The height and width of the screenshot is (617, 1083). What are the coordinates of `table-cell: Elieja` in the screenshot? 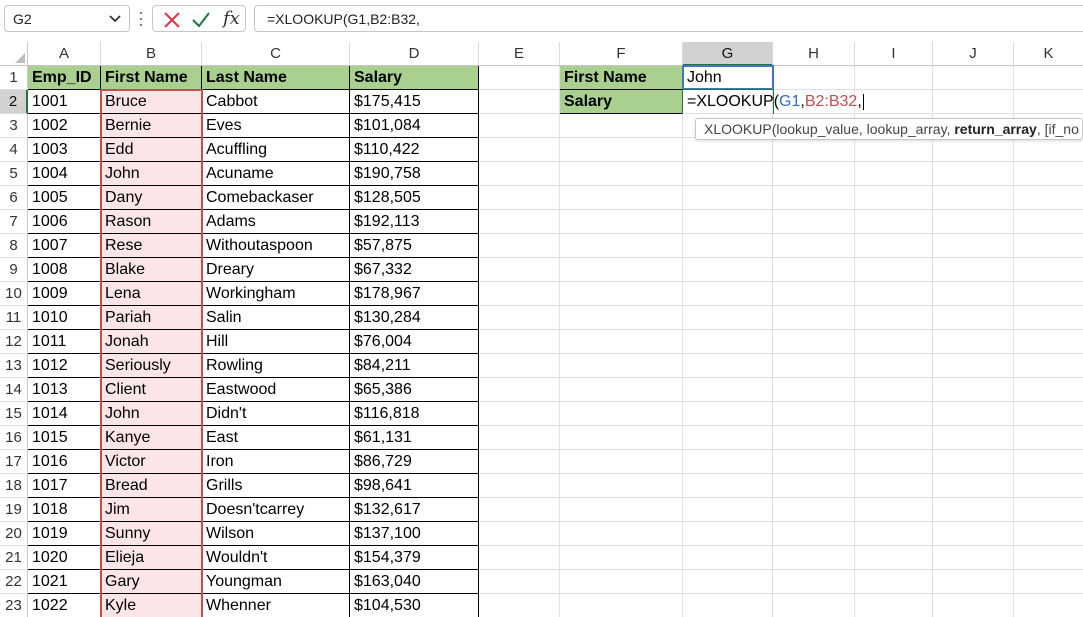 It's located at (151, 558).